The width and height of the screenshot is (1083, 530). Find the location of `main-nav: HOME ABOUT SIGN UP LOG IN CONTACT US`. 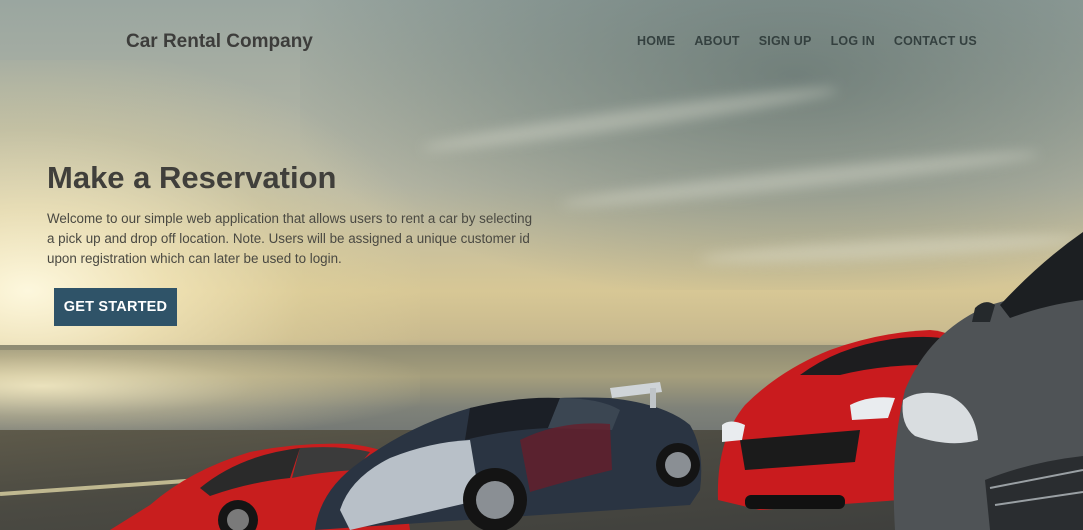

main-nav: HOME ABOUT SIGN UP LOG IN CONTACT US is located at coordinates (816, 41).